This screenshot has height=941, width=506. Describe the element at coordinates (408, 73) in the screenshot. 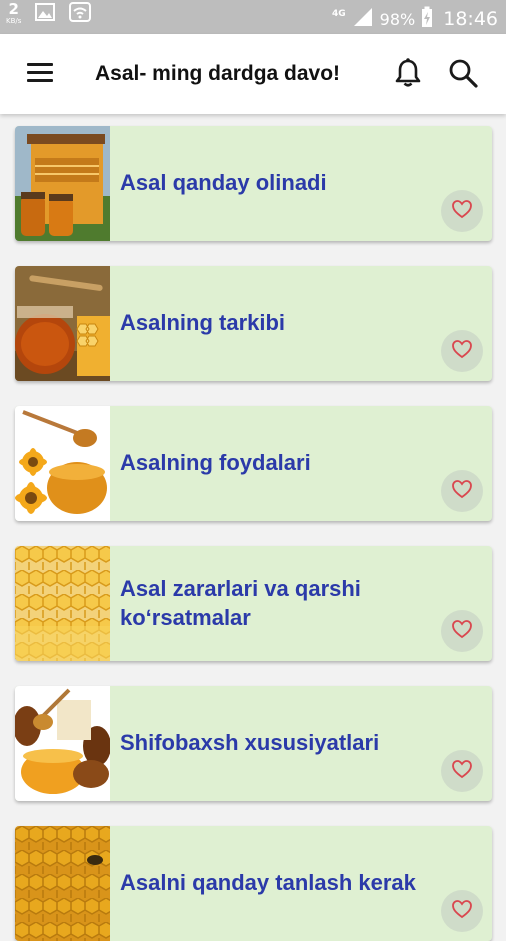

I see `bell-icon` at that location.